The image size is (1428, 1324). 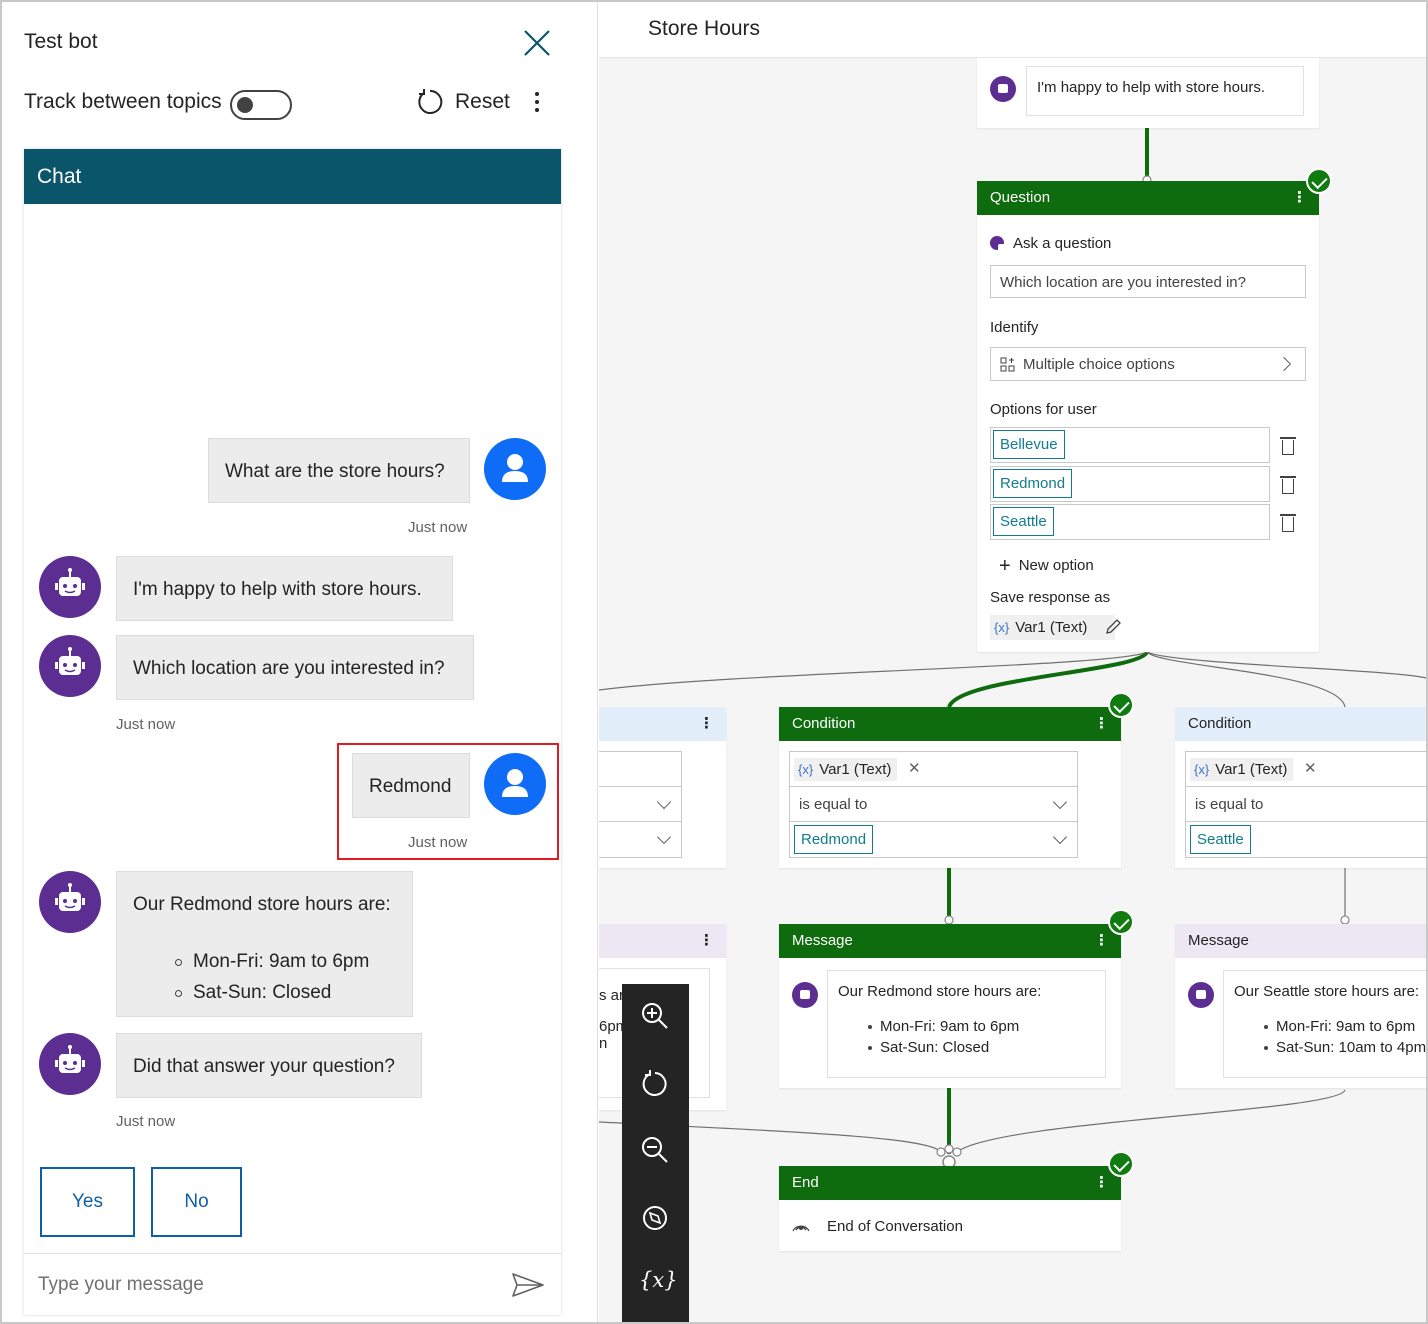 What do you see at coordinates (430, 102) in the screenshot?
I see `reset-icon` at bounding box center [430, 102].